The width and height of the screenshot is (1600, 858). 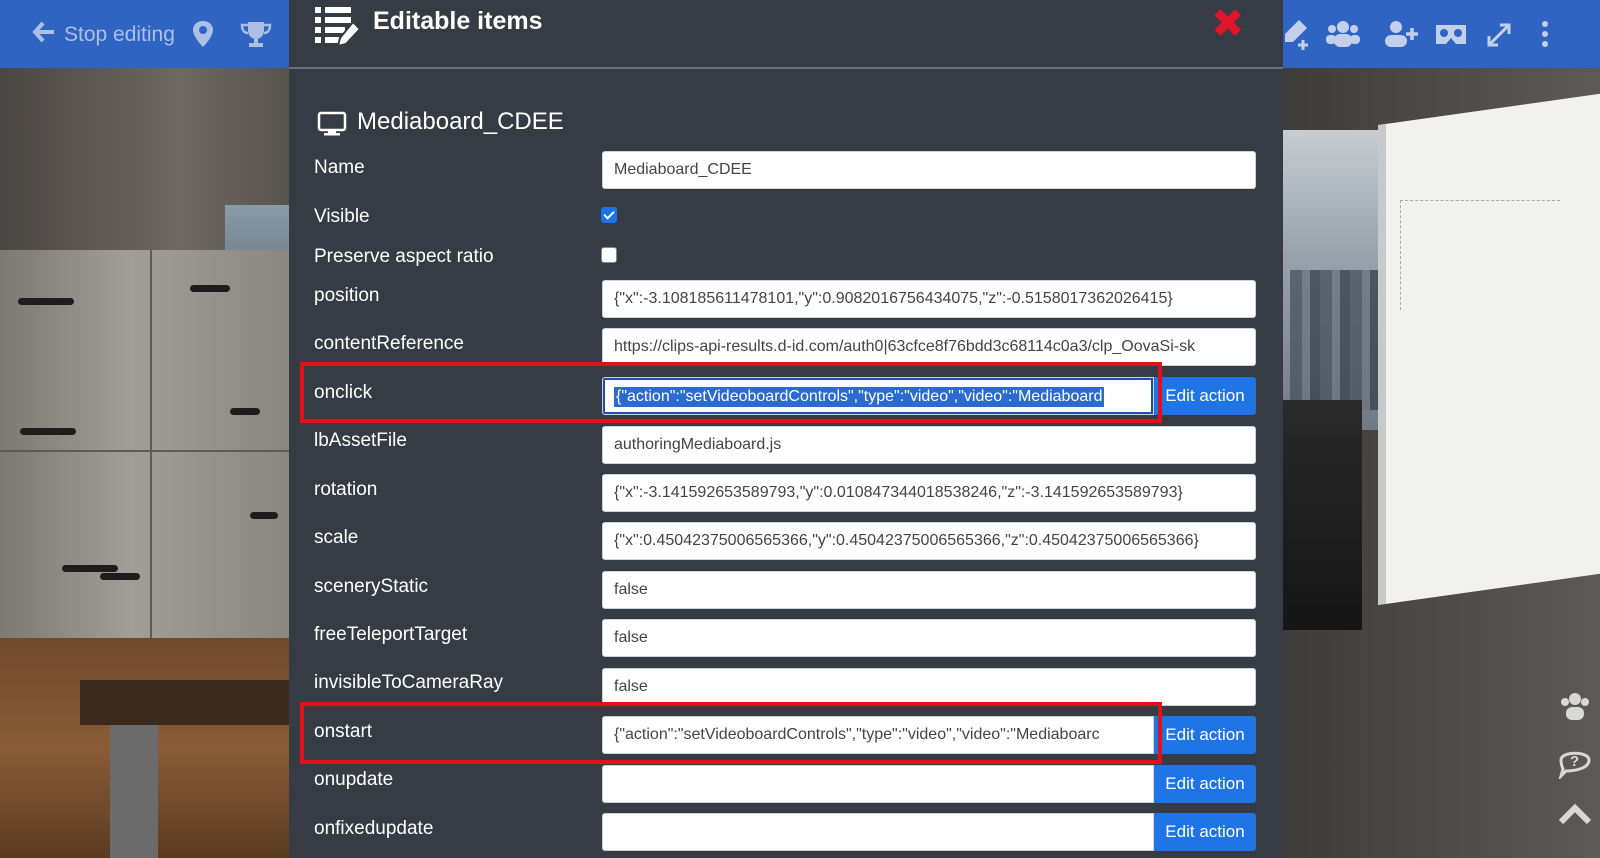 I want to click on whiteboard, so click(x=1489, y=349).